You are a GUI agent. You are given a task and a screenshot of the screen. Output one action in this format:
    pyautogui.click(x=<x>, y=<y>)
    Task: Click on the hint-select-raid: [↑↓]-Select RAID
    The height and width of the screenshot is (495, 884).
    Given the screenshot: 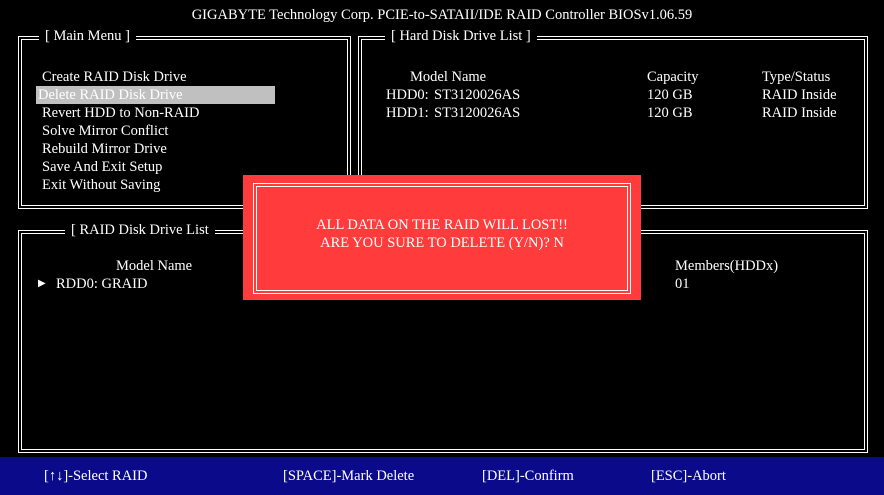 What is the action you would take?
    pyautogui.click(x=96, y=476)
    